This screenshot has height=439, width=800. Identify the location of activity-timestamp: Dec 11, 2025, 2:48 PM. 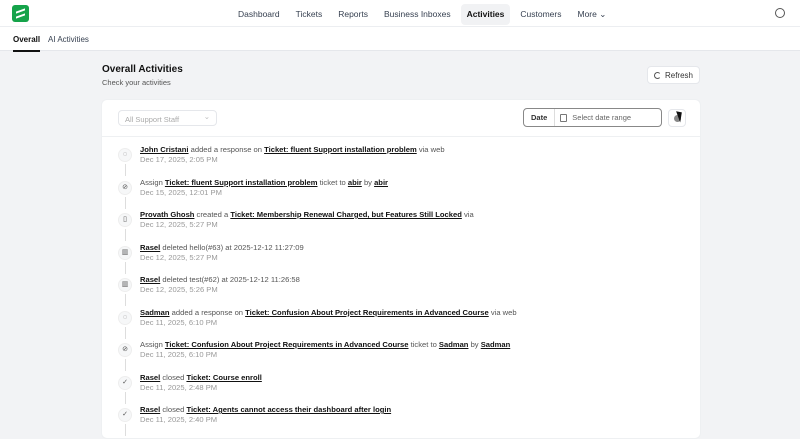
(179, 387).